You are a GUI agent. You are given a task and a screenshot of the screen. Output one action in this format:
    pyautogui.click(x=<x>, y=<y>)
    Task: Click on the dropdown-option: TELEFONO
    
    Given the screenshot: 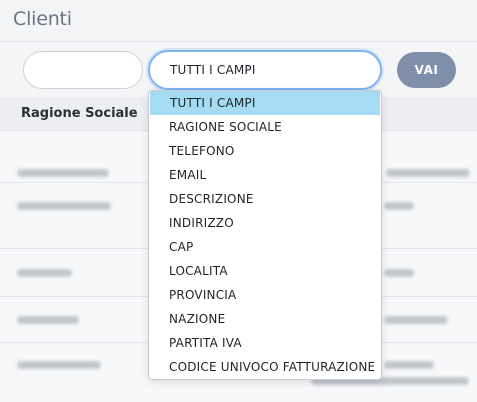 What is the action you would take?
    pyautogui.click(x=265, y=151)
    